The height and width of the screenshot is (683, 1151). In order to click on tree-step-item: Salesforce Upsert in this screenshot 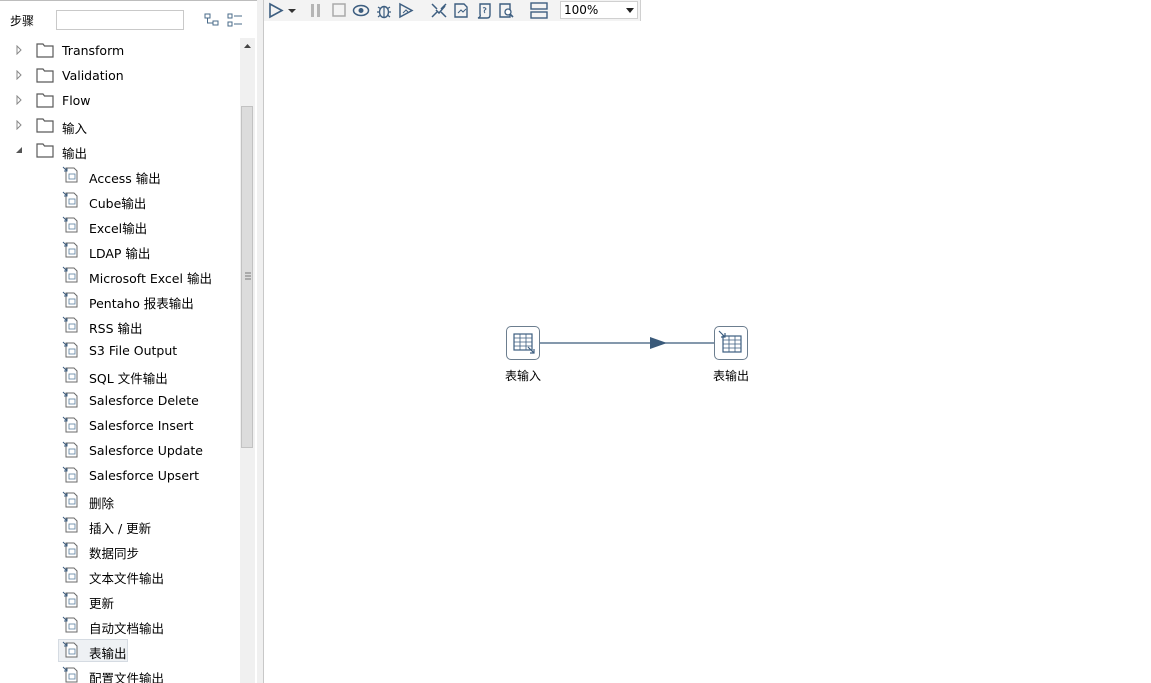, I will do `click(120, 475)`.